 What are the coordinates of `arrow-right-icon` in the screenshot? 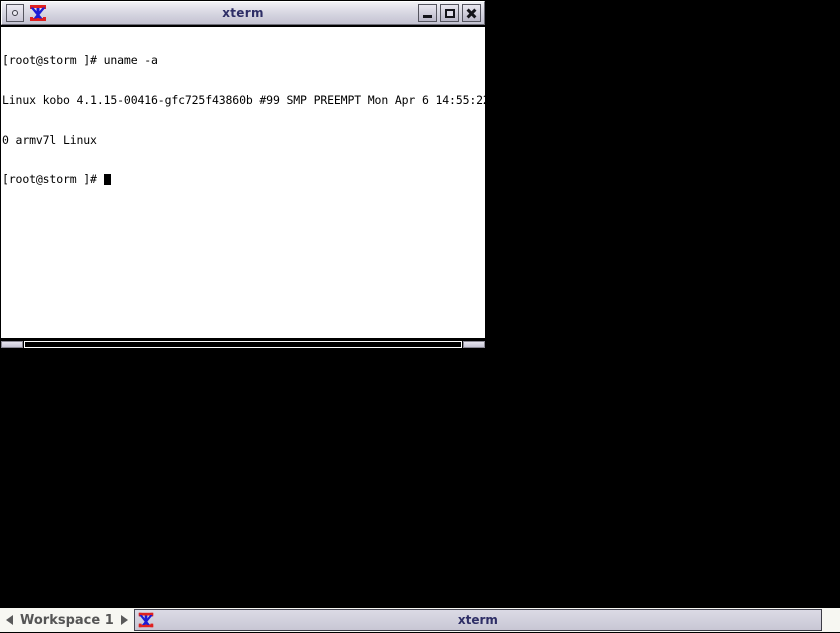 It's located at (124, 620).